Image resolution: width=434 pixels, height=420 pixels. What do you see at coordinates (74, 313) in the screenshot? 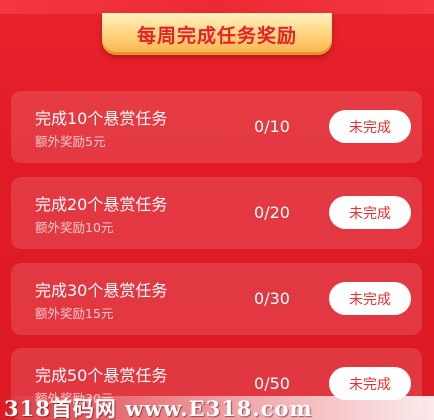
I see `task-reward: 额外奖励15元` at bounding box center [74, 313].